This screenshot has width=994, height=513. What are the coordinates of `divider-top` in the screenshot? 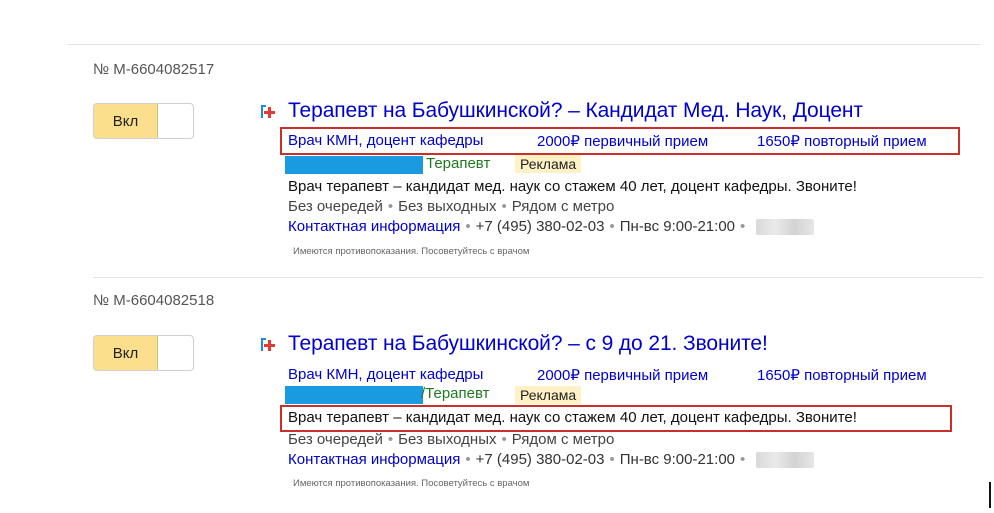 It's located at (524, 44).